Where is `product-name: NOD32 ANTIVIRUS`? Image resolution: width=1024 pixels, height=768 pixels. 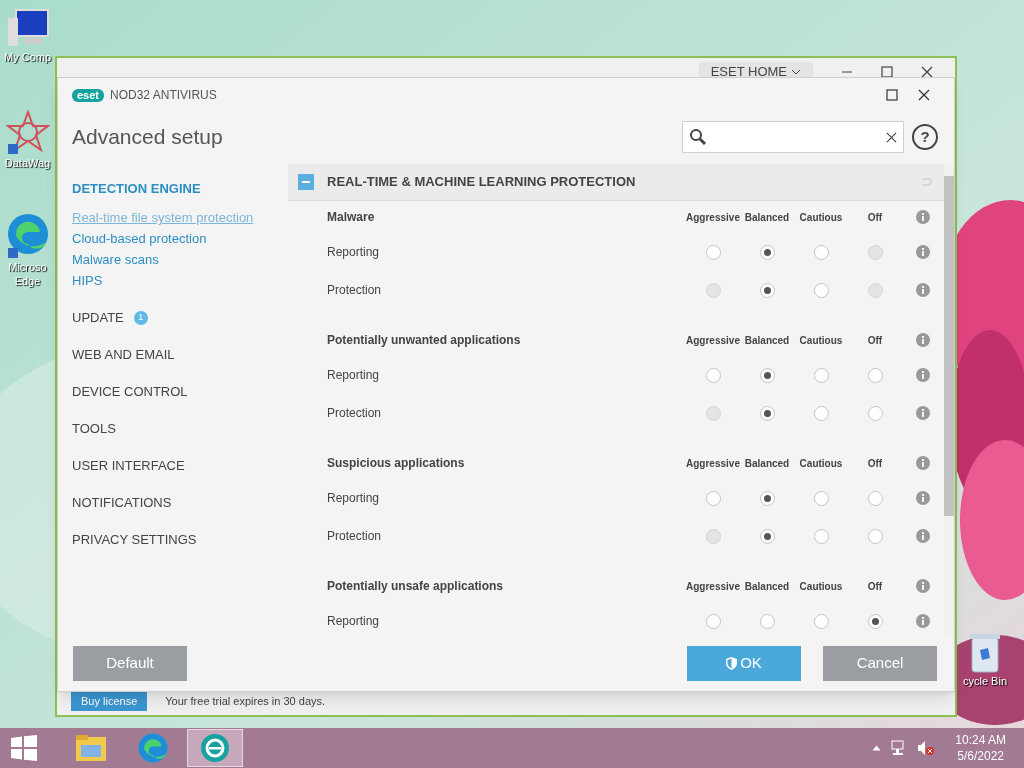
product-name: NOD32 ANTIVIRUS is located at coordinates (163, 95).